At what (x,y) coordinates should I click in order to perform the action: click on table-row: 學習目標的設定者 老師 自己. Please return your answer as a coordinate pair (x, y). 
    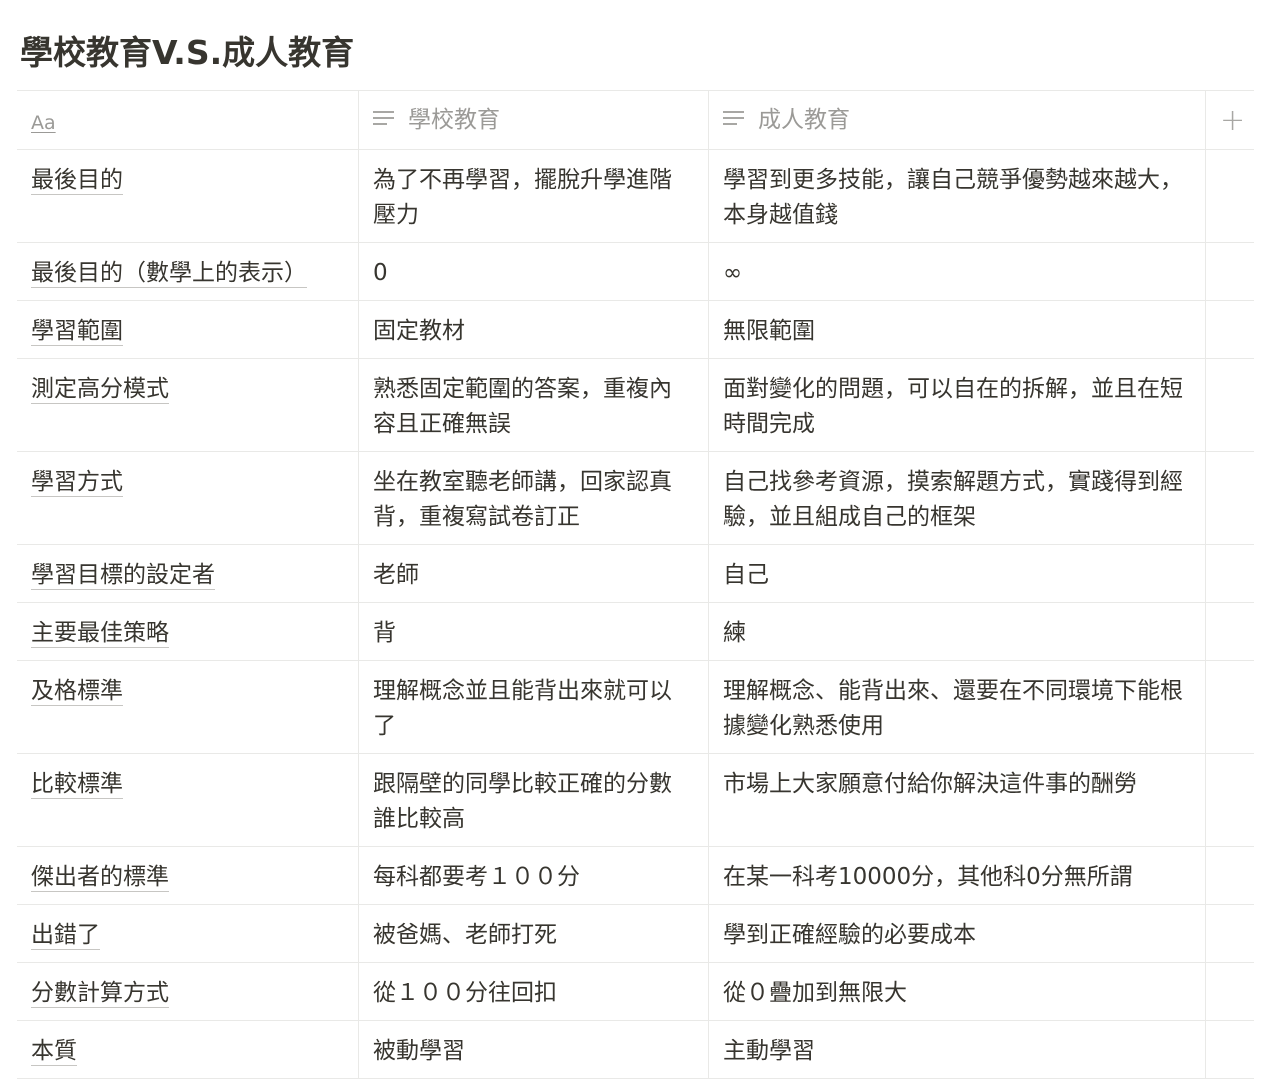
    Looking at the image, I should click on (635, 574).